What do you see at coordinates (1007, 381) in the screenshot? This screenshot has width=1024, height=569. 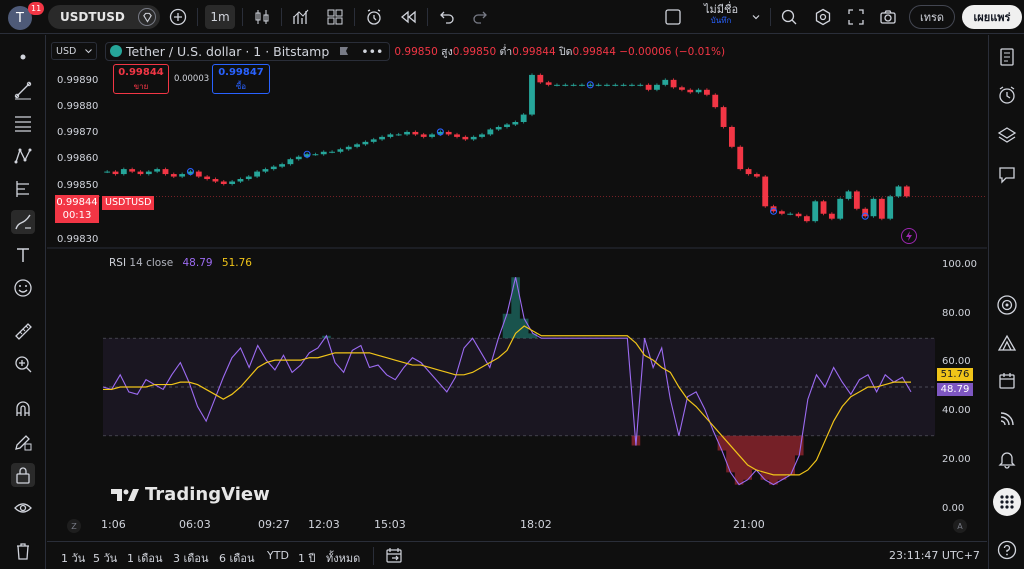 I see `calendar-icon` at bounding box center [1007, 381].